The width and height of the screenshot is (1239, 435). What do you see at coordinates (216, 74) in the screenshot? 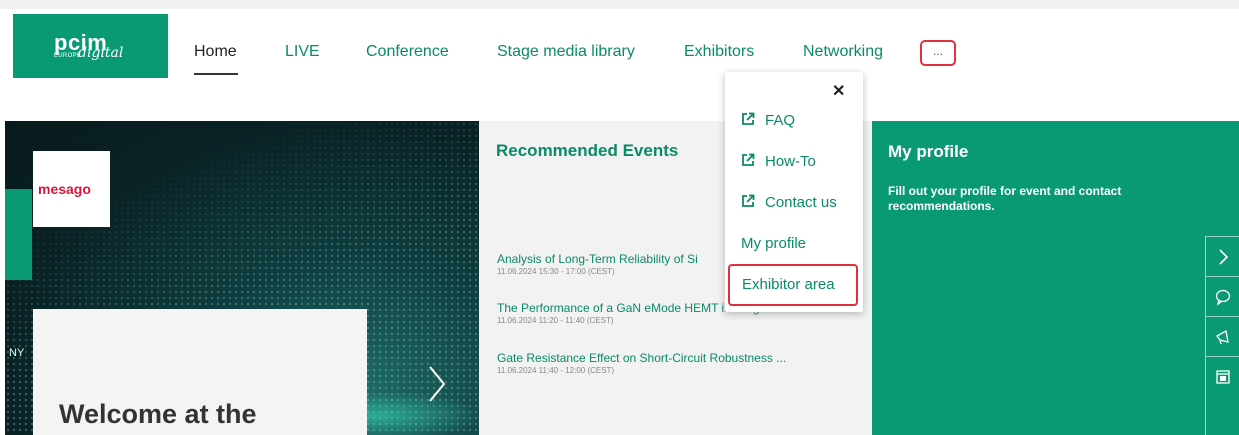
I see `nav-home-underline` at bounding box center [216, 74].